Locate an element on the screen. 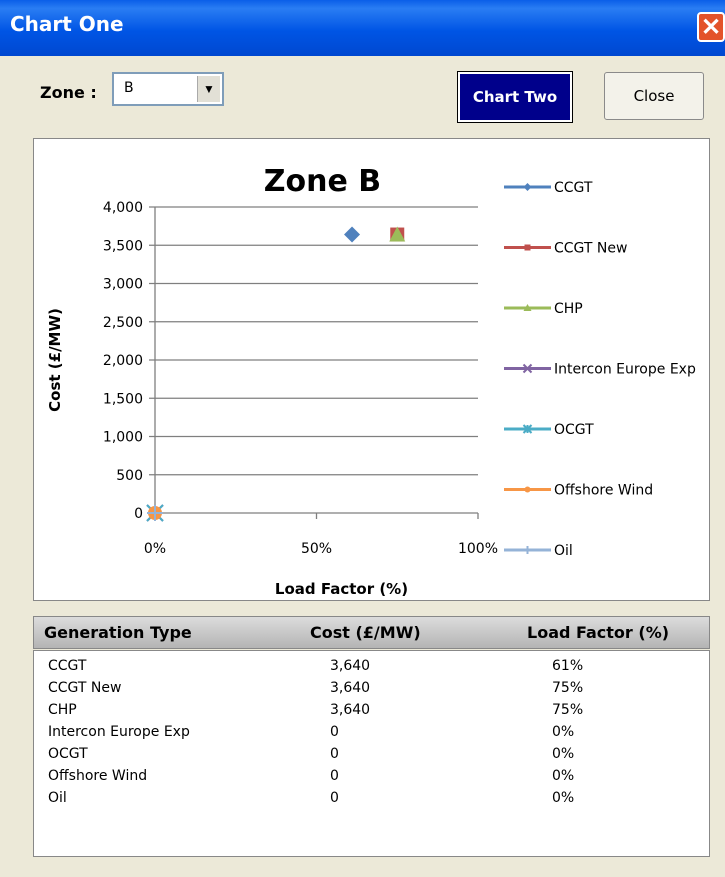  window-title: Chart One is located at coordinates (67, 24).